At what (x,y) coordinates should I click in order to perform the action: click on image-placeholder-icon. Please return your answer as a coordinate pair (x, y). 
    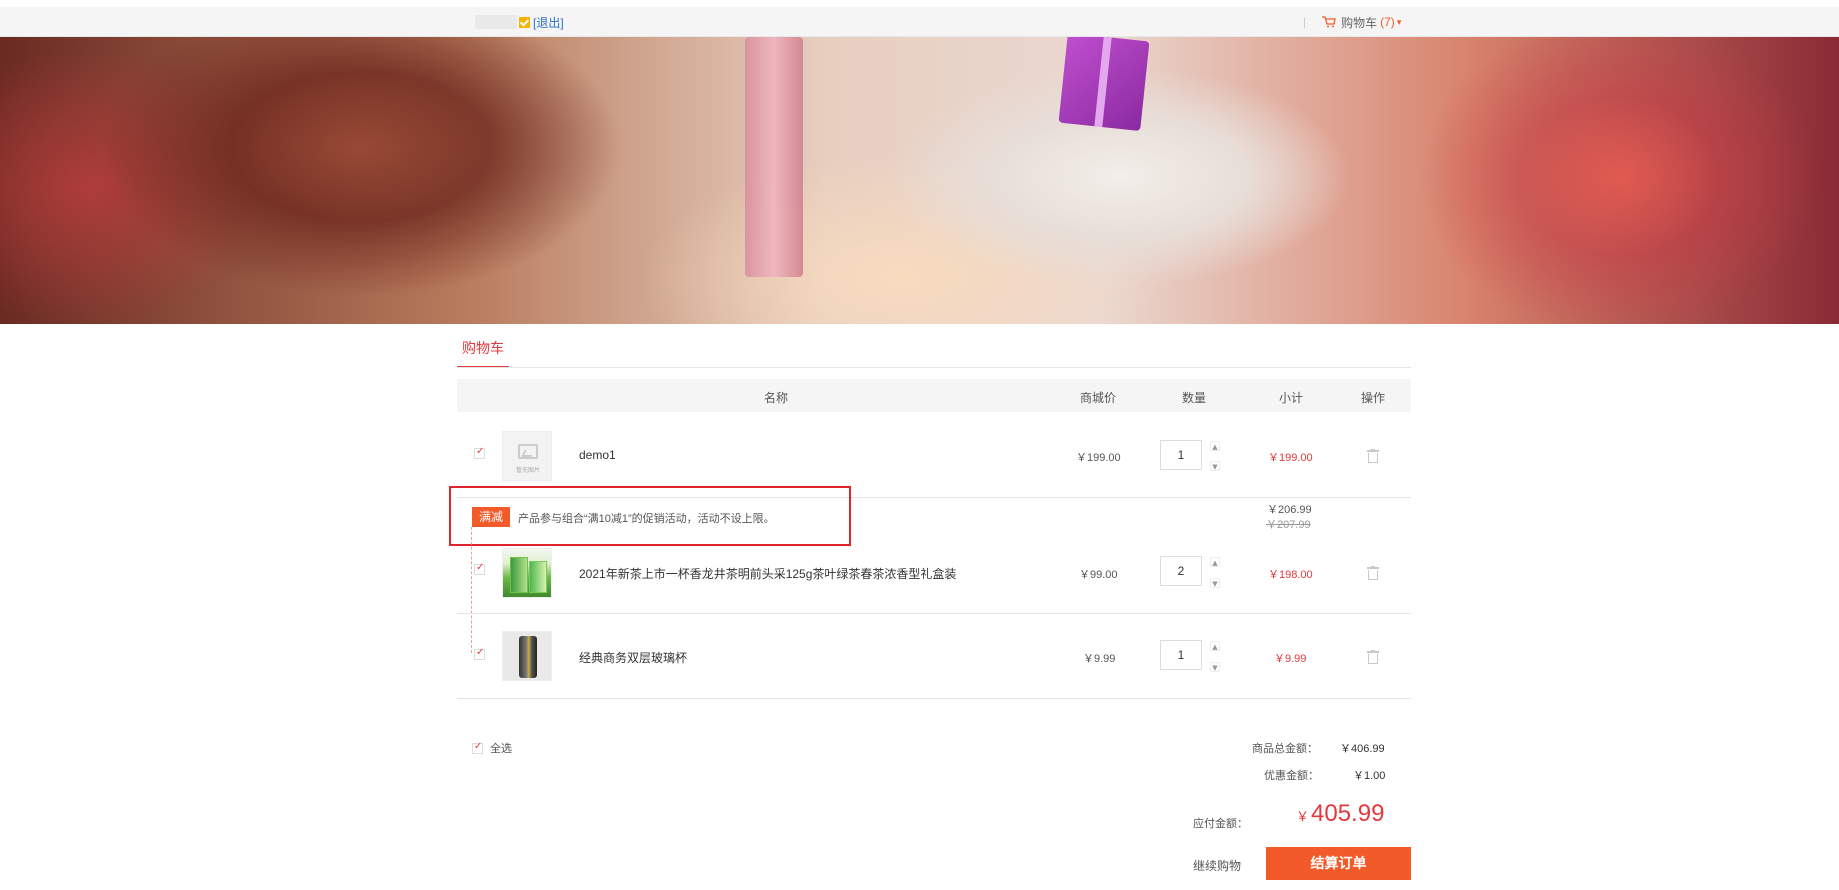
    Looking at the image, I should click on (528, 451).